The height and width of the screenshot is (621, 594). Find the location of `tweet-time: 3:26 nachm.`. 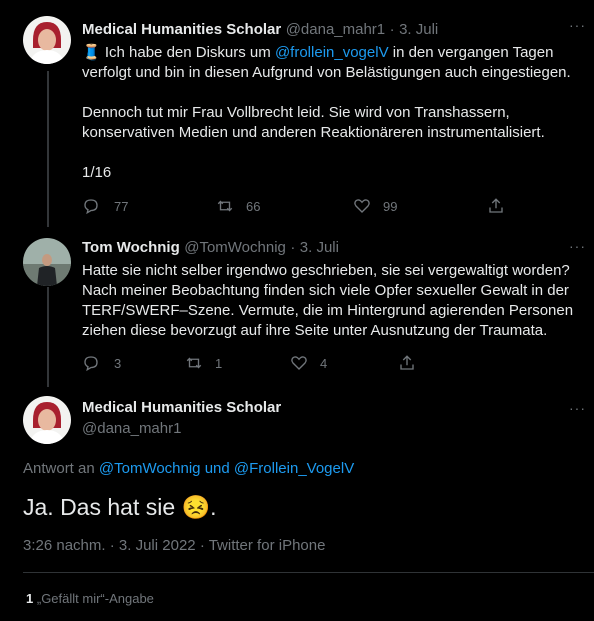

tweet-time: 3:26 nachm. is located at coordinates (64, 545).